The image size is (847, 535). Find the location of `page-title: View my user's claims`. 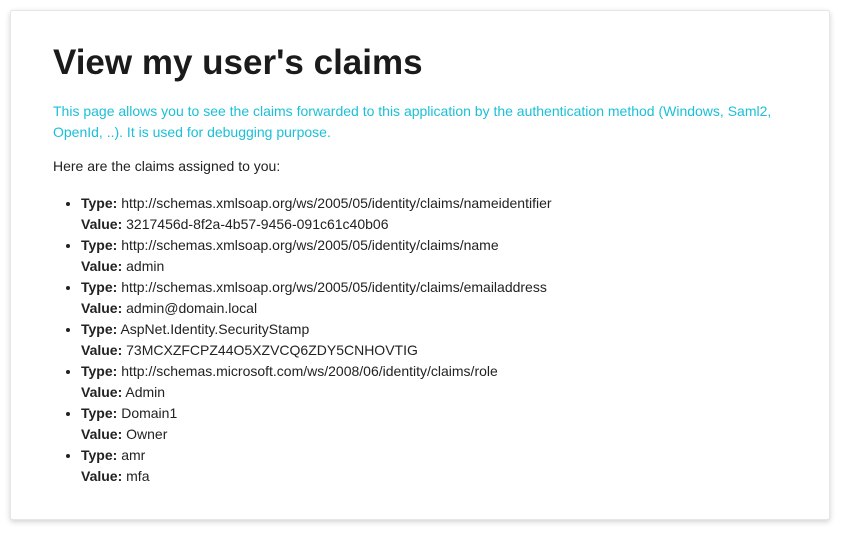

page-title: View my user's claims is located at coordinates (238, 62).